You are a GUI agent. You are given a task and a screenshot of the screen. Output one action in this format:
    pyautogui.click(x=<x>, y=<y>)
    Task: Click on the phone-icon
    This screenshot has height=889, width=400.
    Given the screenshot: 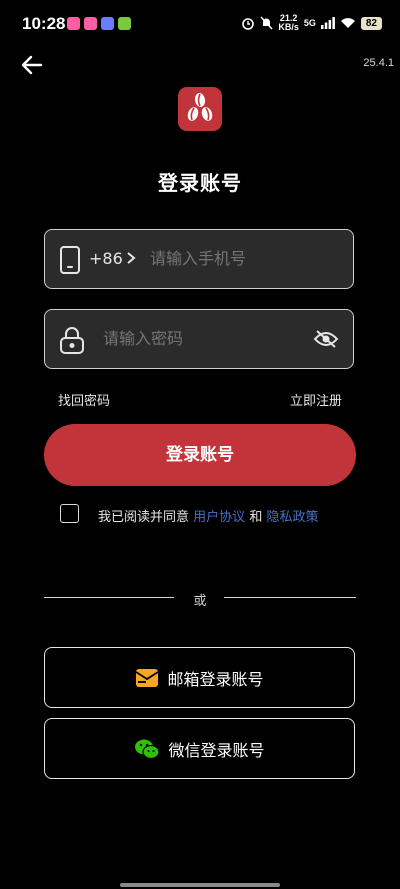 What is the action you would take?
    pyautogui.click(x=70, y=260)
    